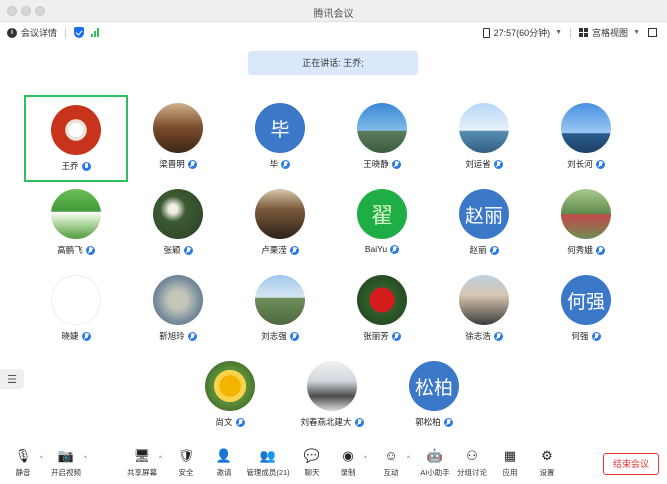 The height and width of the screenshot is (484, 667). Describe the element at coordinates (522, 32) in the screenshot. I see `meeting-timer: 27:57(60分钟)` at that location.